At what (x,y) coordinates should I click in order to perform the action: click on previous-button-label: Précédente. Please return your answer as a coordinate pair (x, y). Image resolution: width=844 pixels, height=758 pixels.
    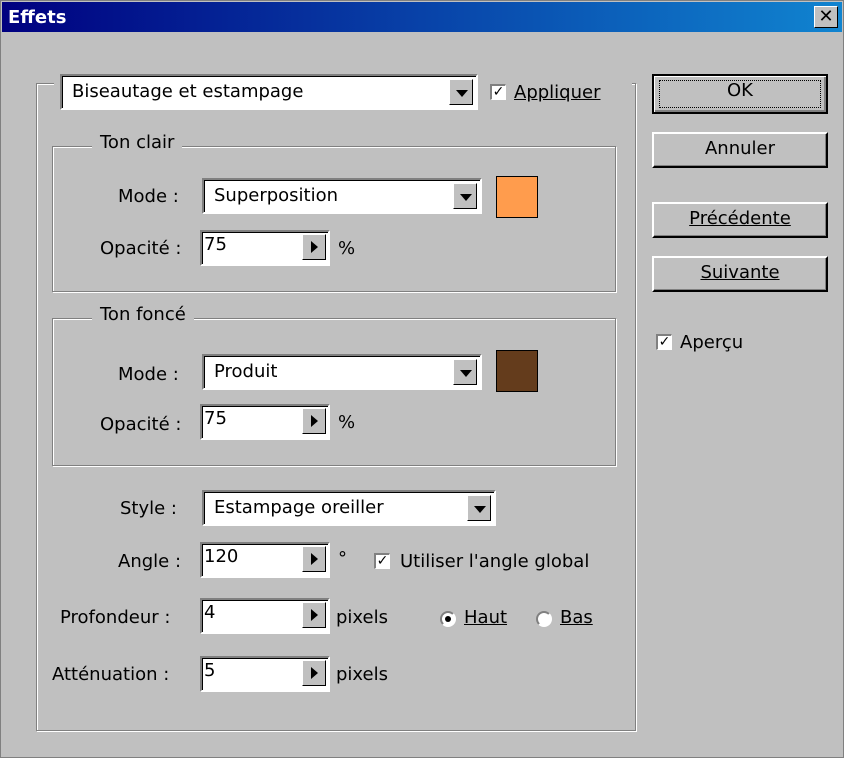
    Looking at the image, I should click on (740, 218).